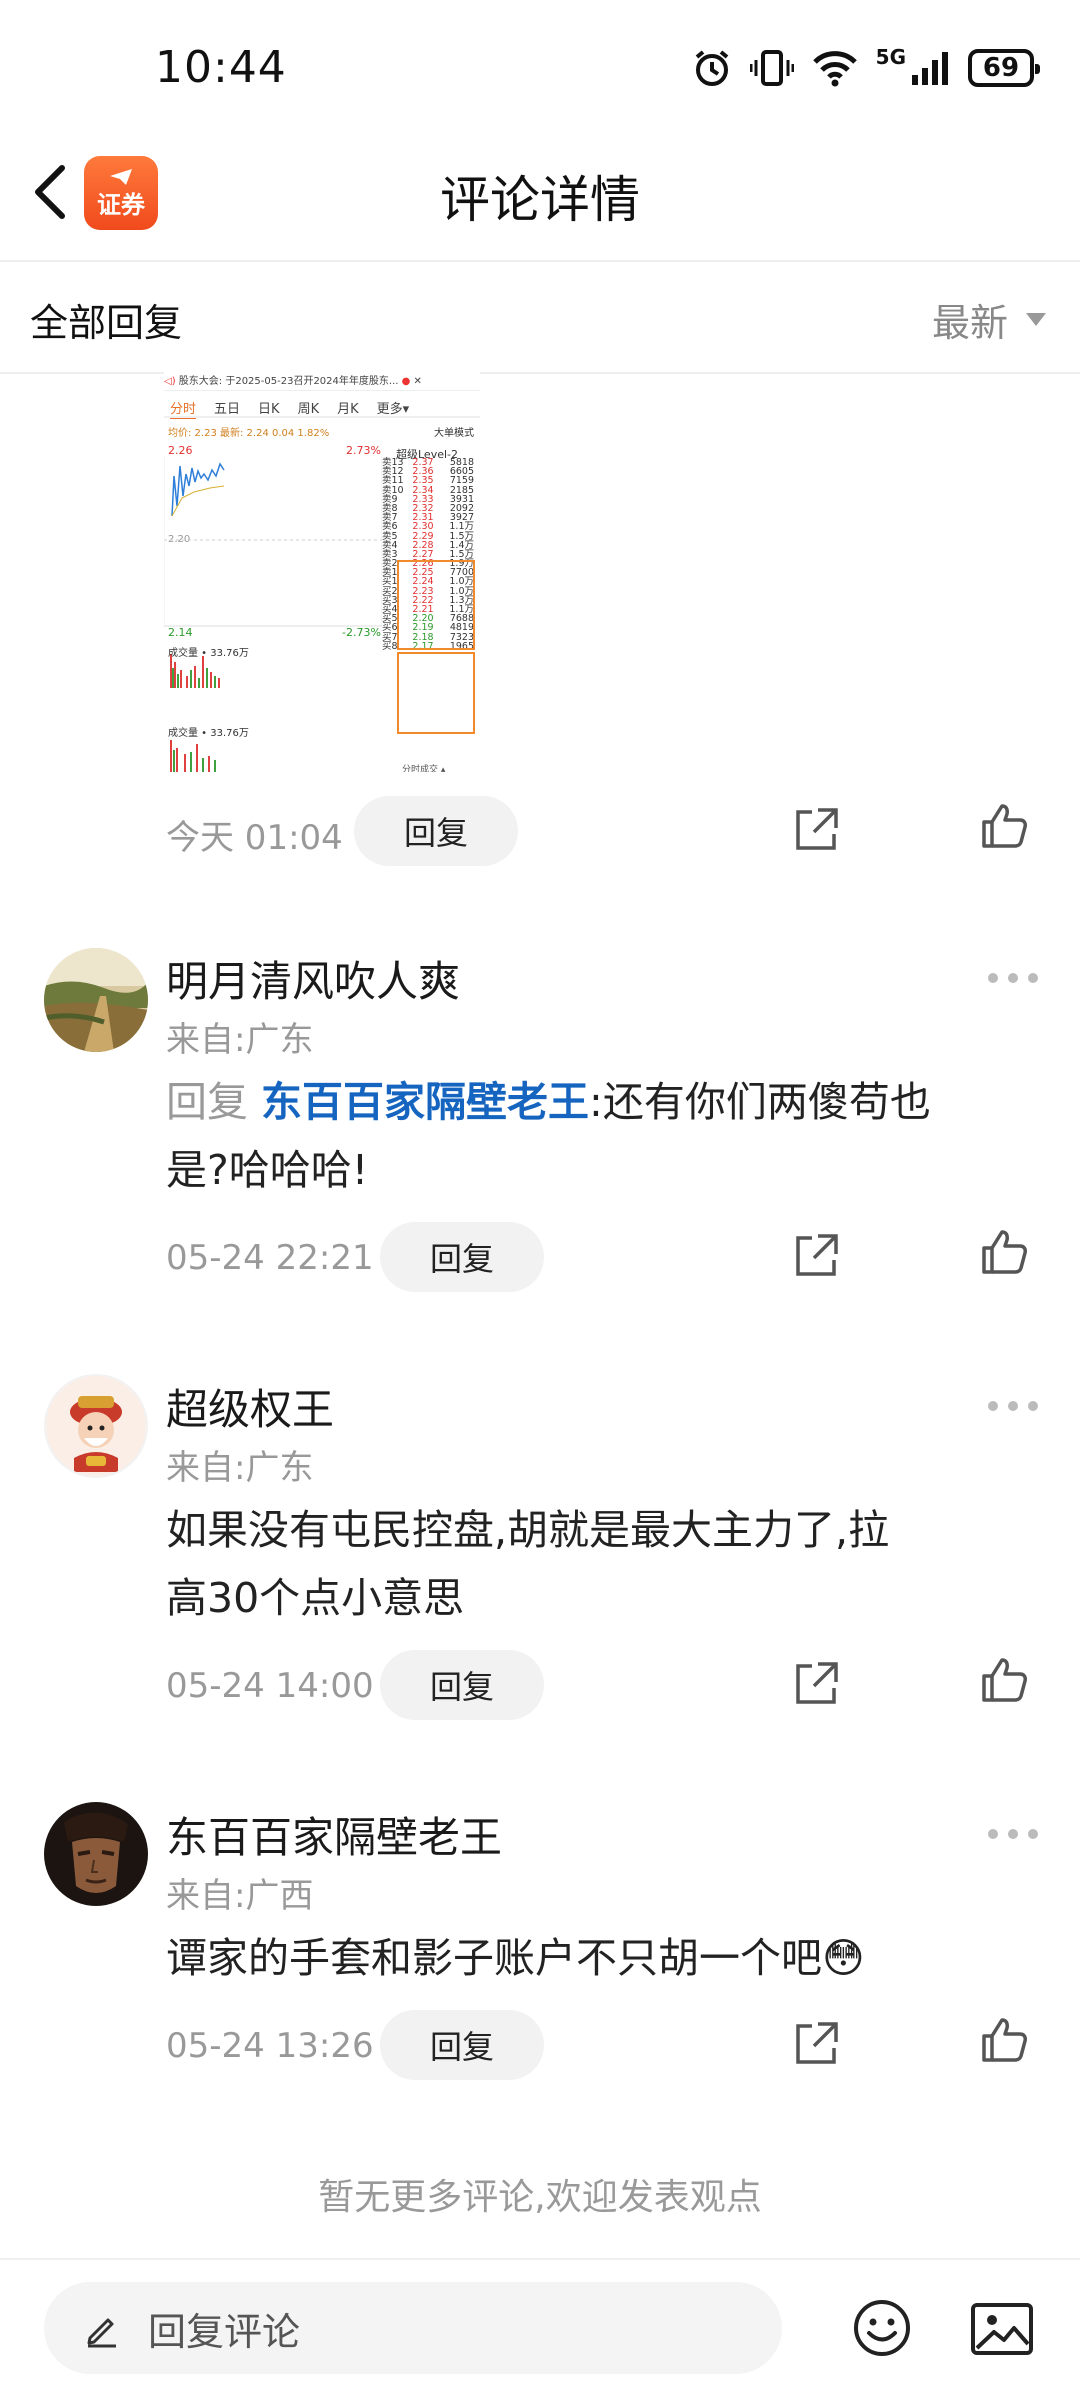 The width and height of the screenshot is (1080, 2402). What do you see at coordinates (540, 2197) in the screenshot?
I see `no-more-comments-note: 暂无更多评论,欢迎发表观点` at bounding box center [540, 2197].